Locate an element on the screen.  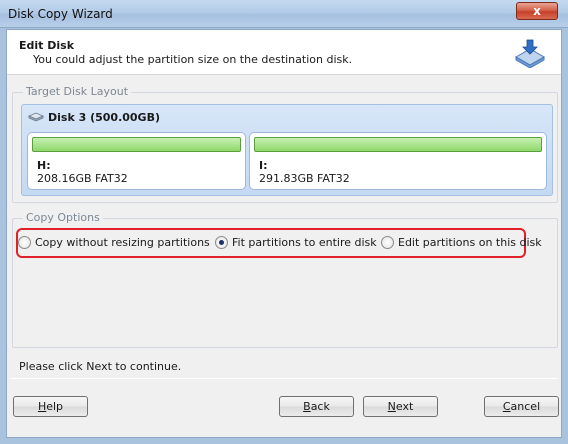
close-icon: x is located at coordinates (537, 11).